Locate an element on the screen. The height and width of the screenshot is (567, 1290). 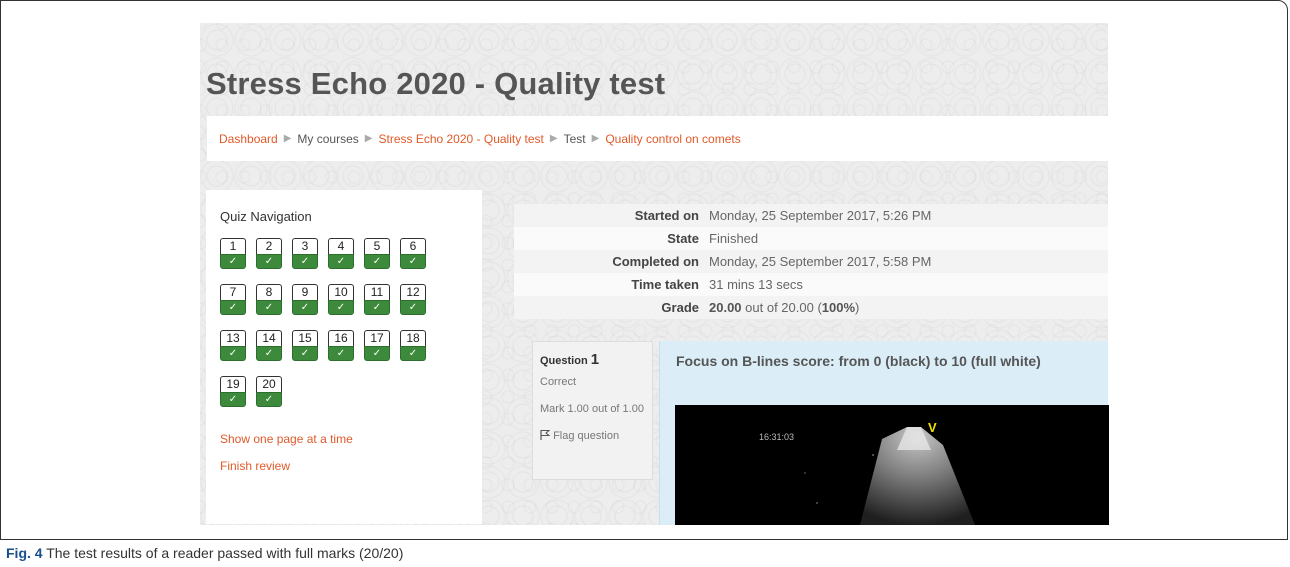
quiz-nav-number: 16 is located at coordinates (341, 338).